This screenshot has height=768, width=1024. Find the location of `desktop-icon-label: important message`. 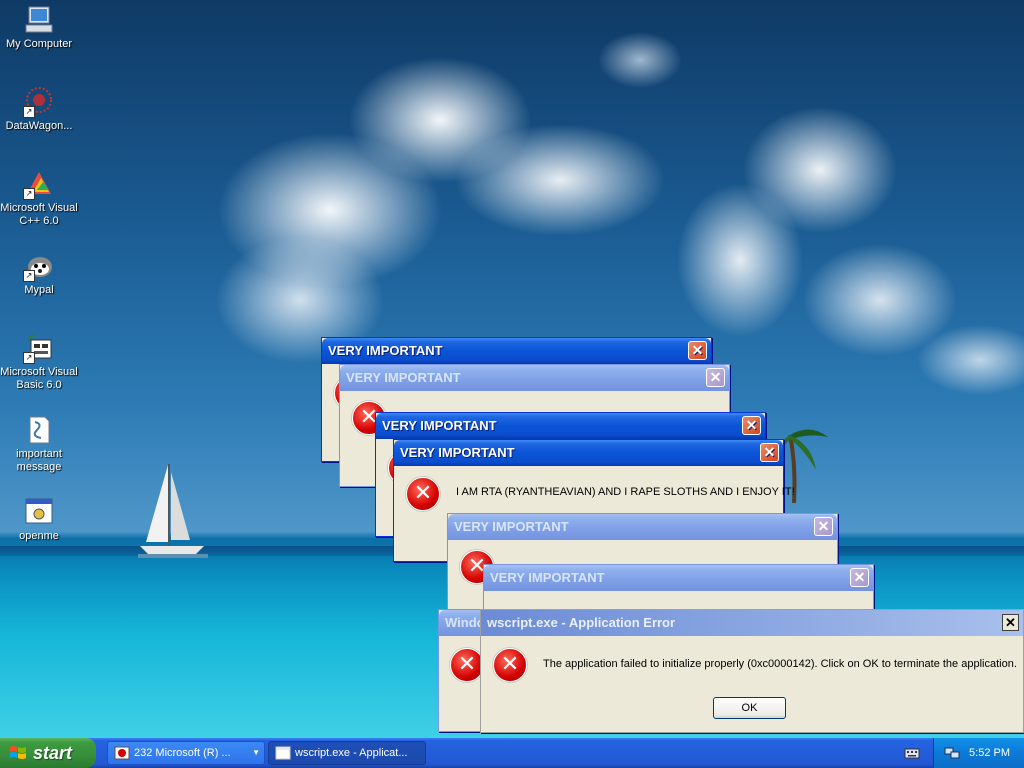

desktop-icon-label: important message is located at coordinates (39, 460).